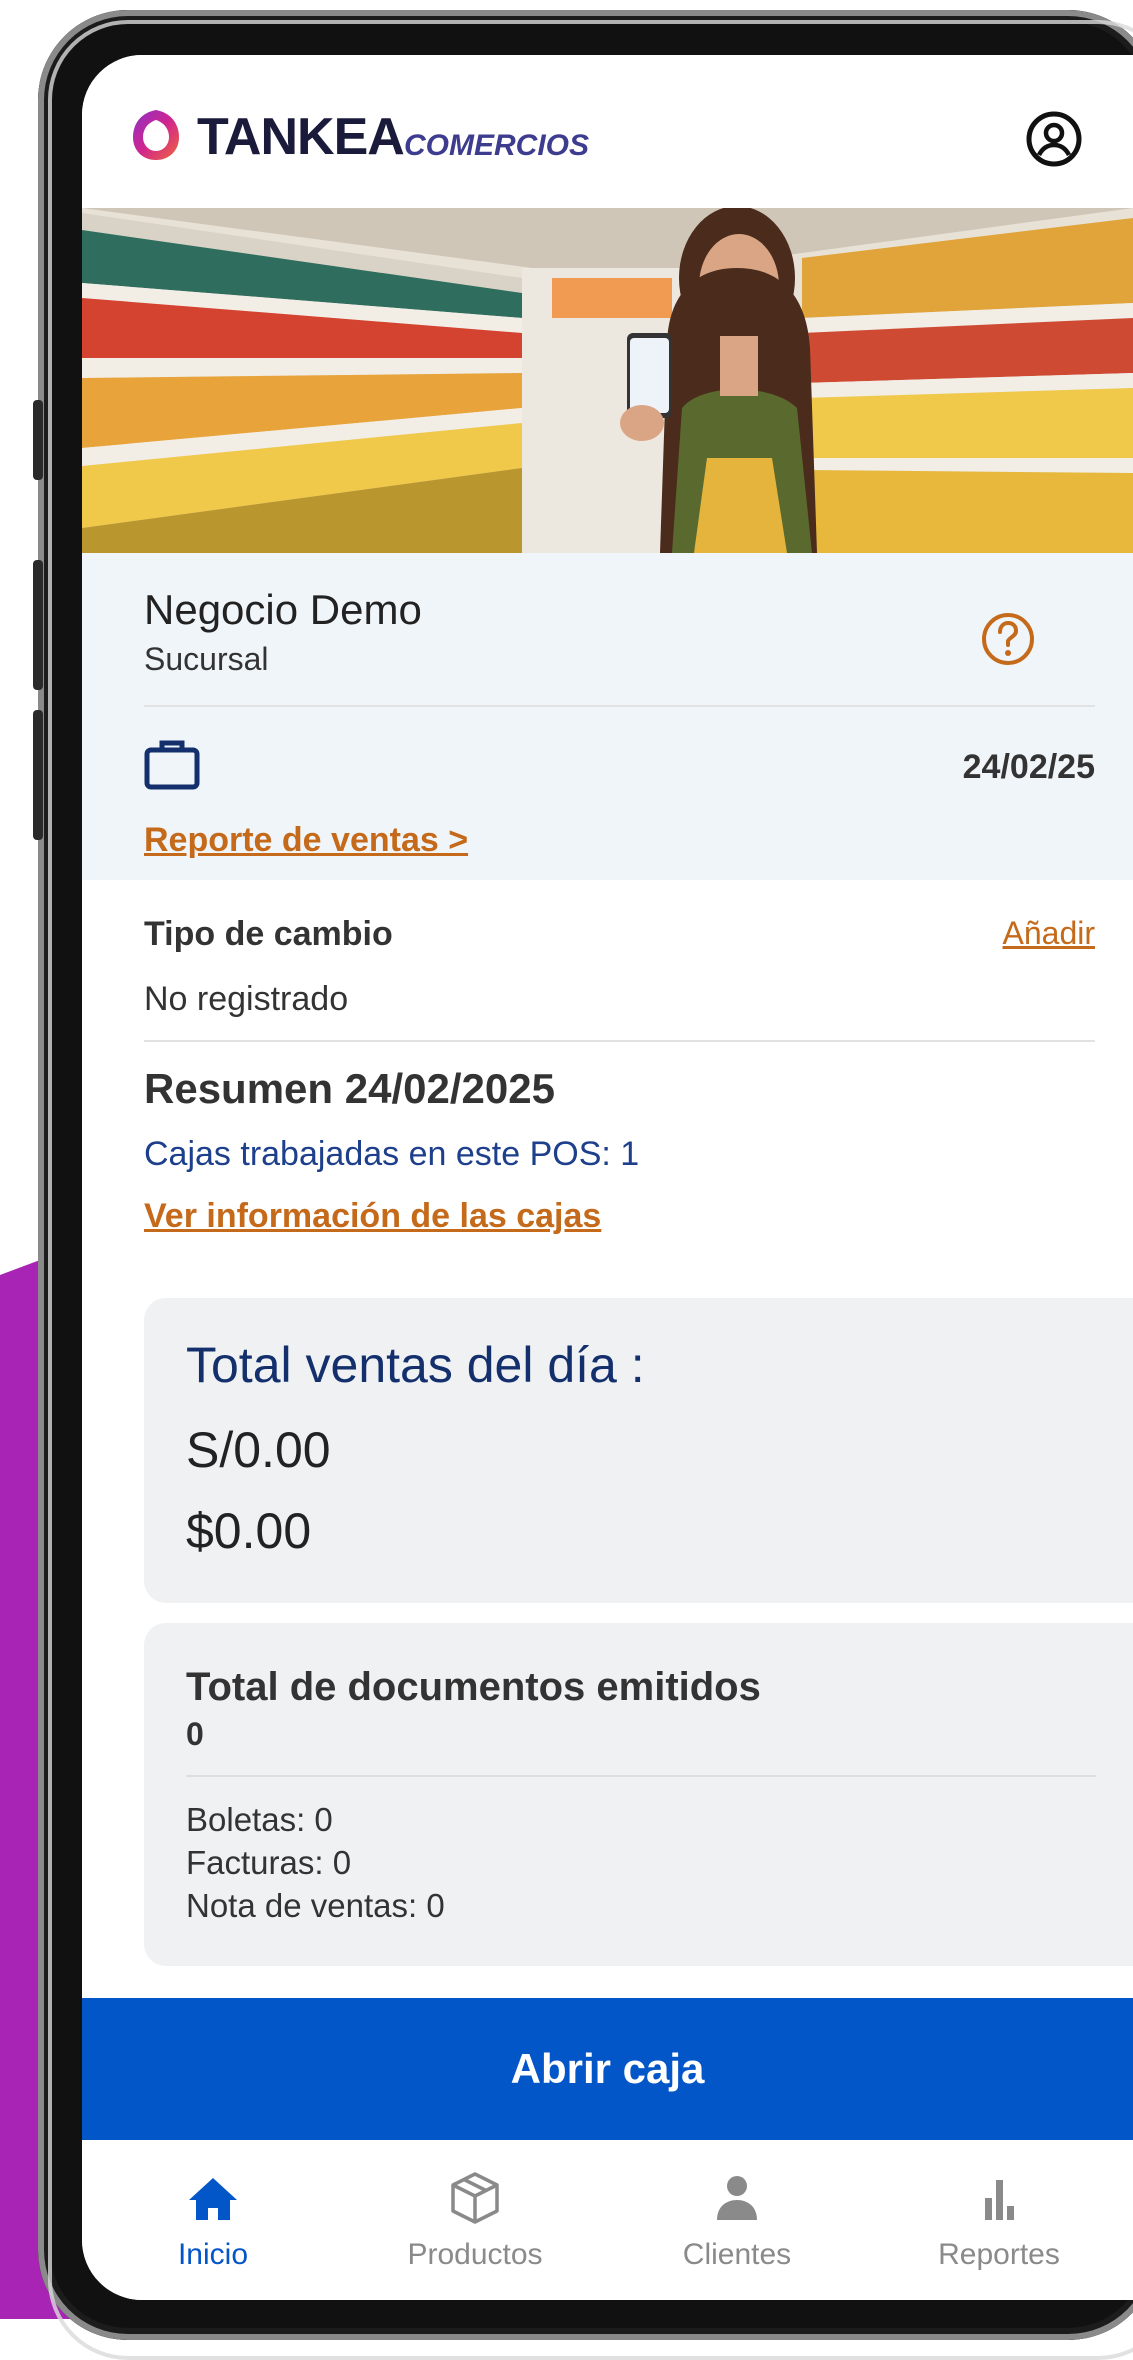 The image size is (1133, 2360). I want to click on sales-dollars-value: $0.00, so click(249, 1531).